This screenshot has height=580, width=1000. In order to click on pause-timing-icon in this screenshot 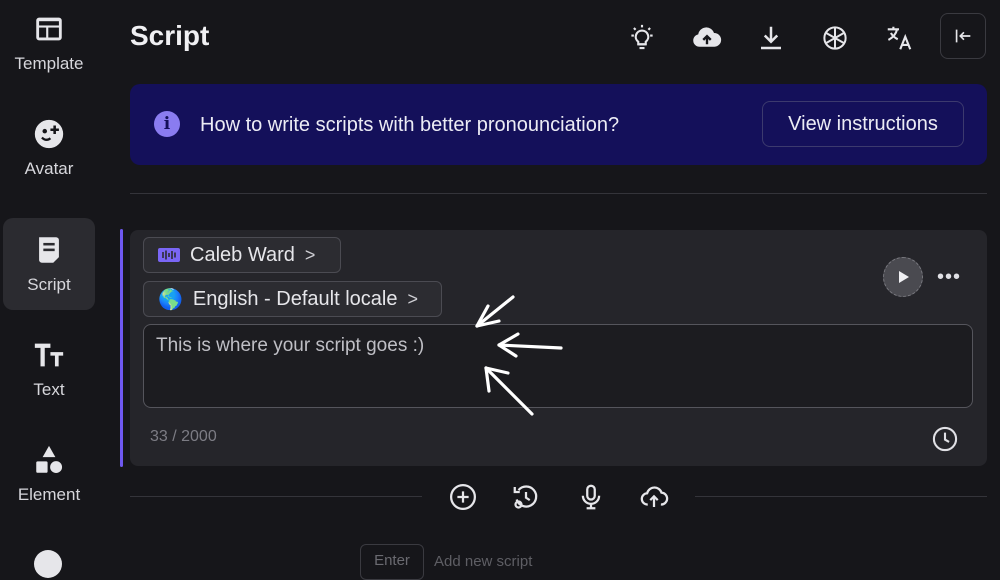, I will do `click(945, 439)`.